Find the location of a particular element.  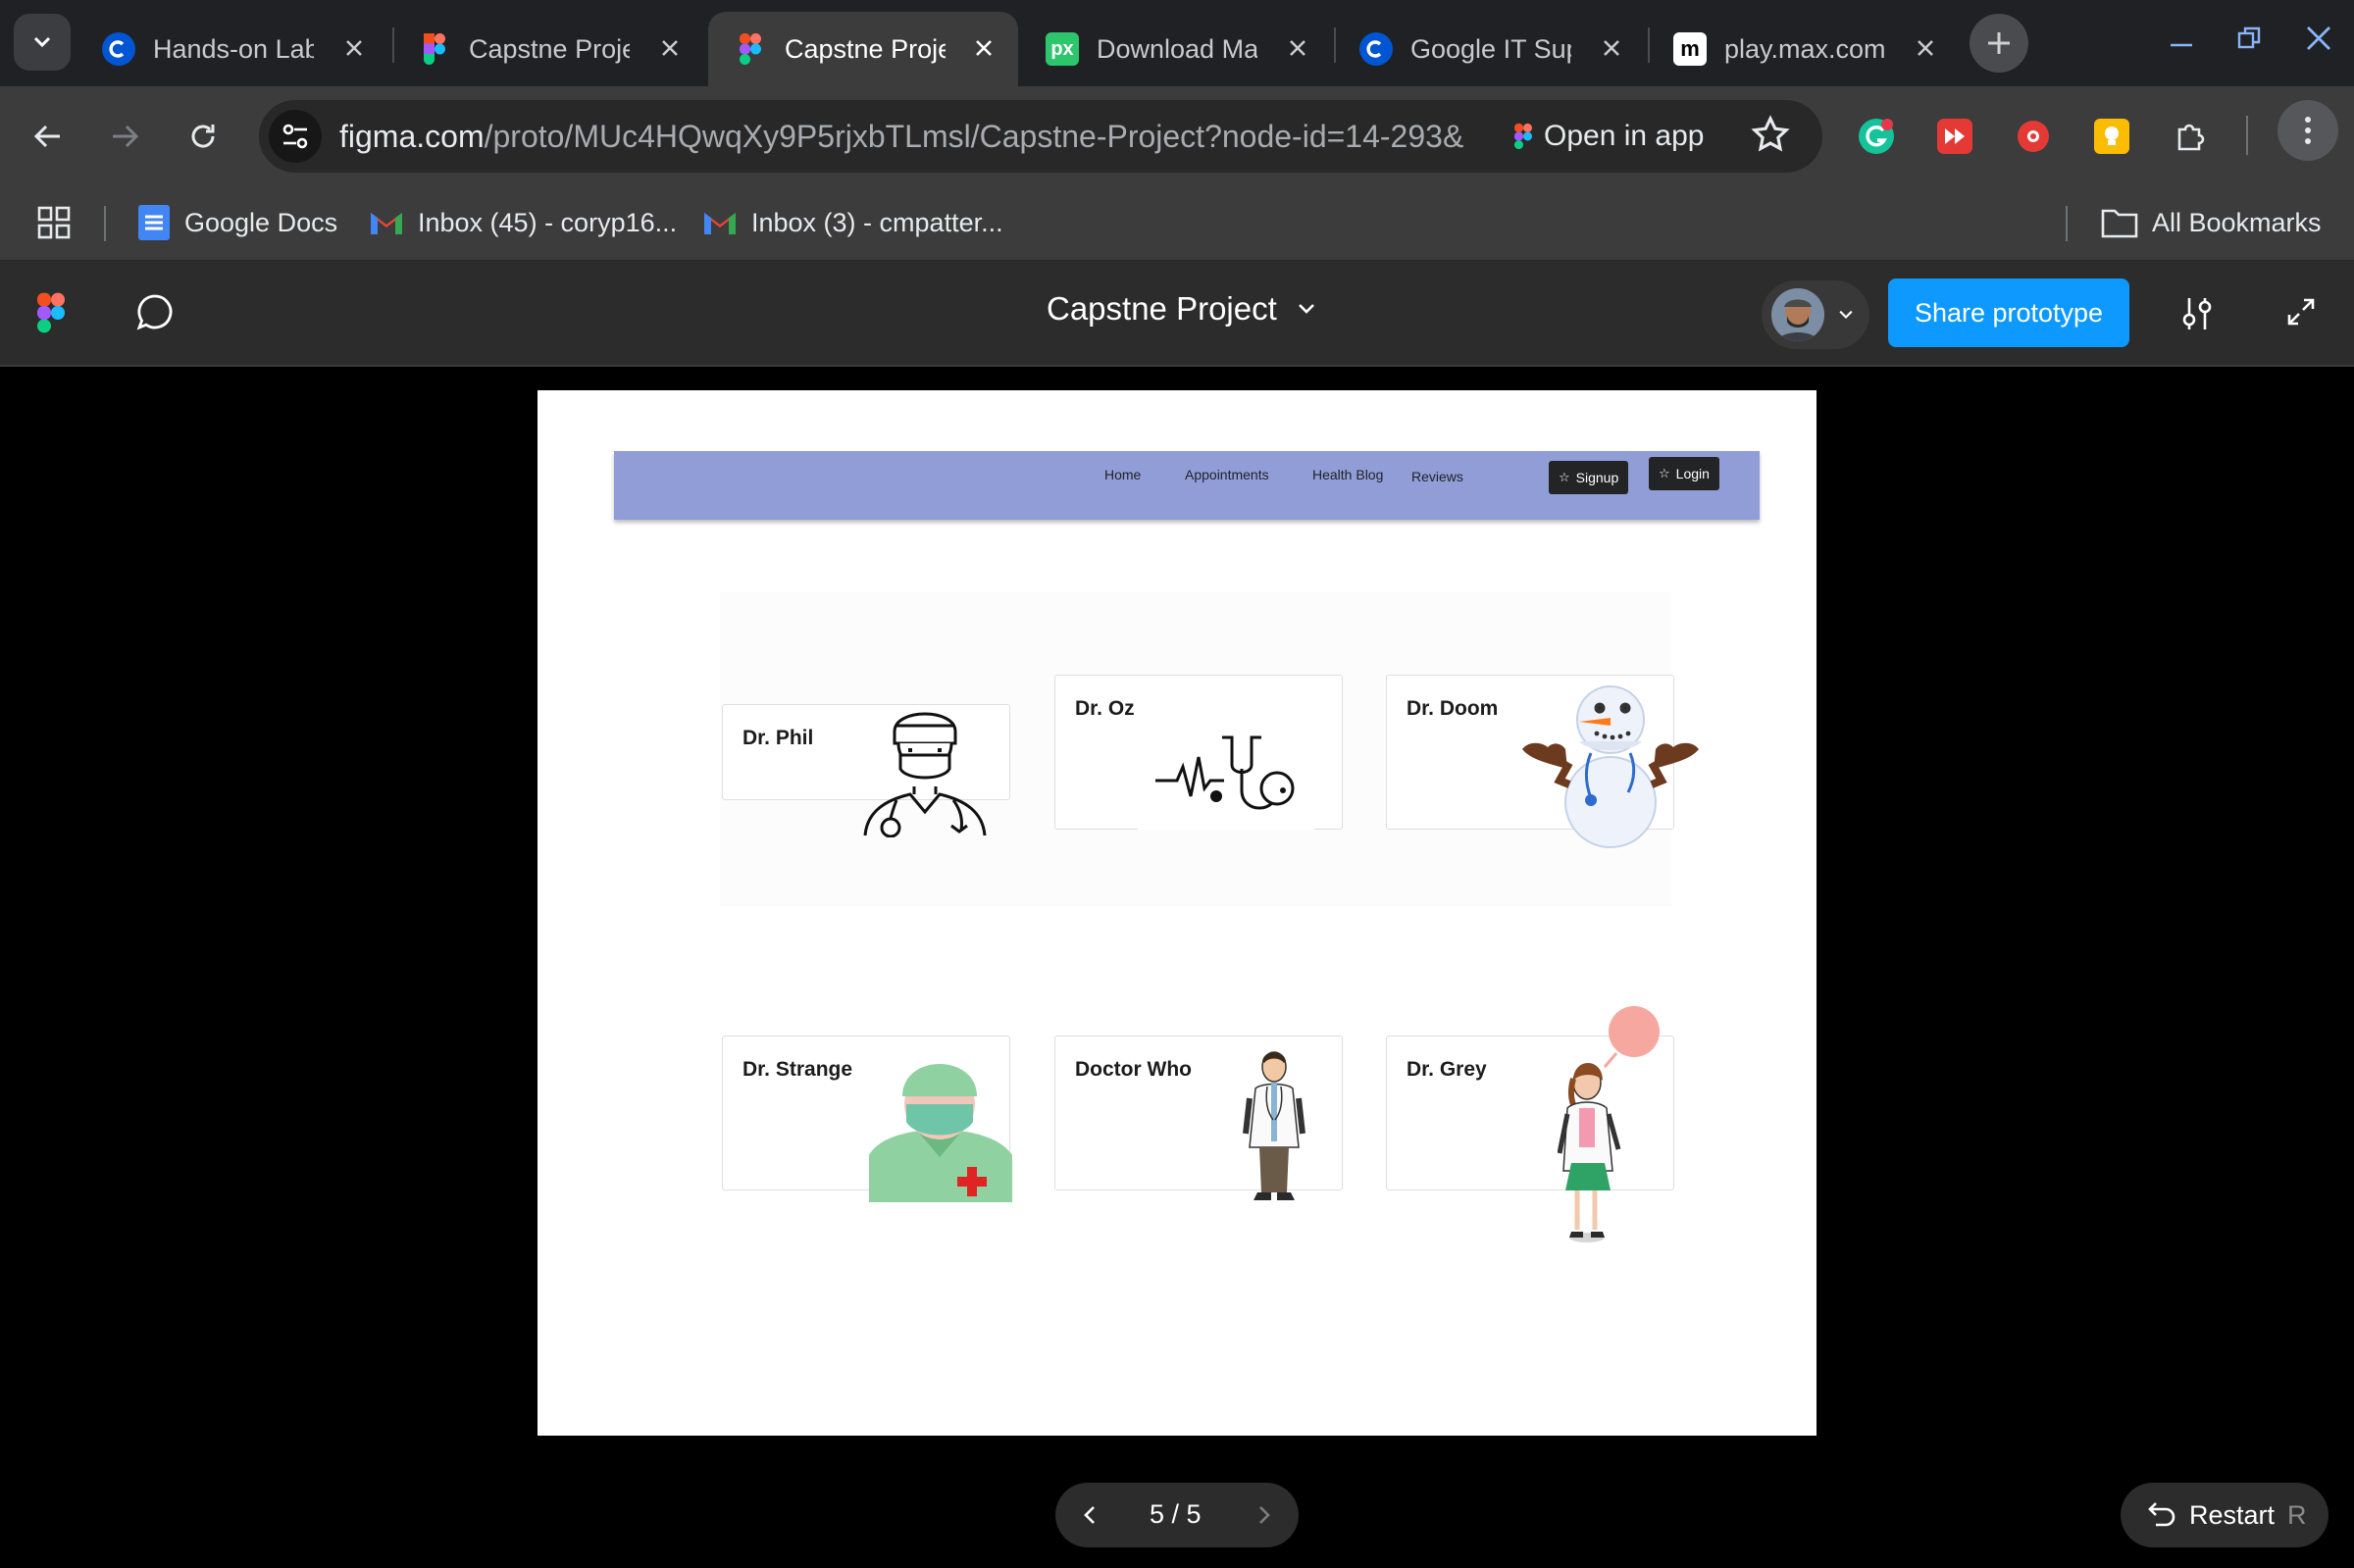

extensions-button is located at coordinates (2190, 136).